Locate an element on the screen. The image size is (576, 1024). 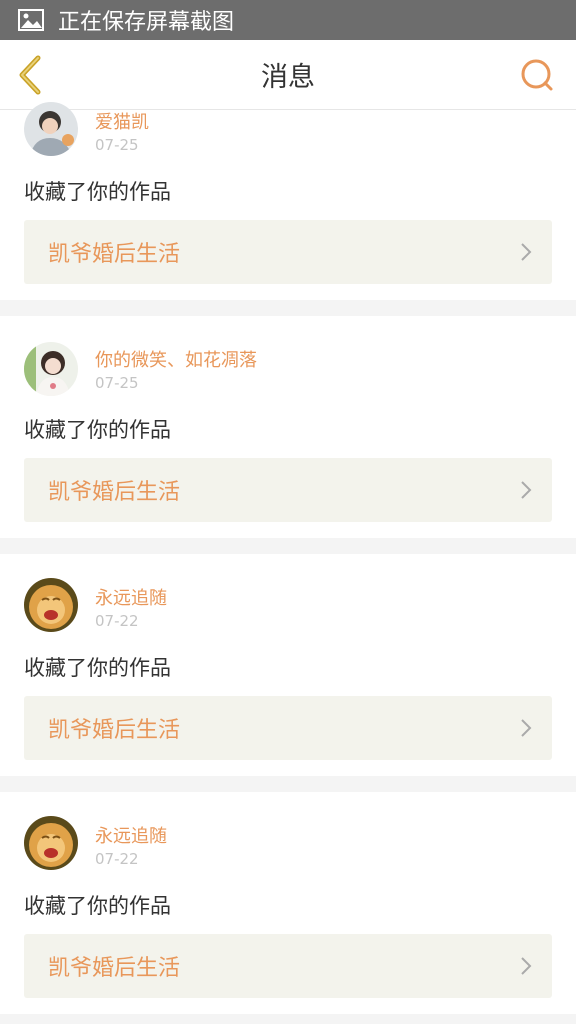
status-bar: 正在保存屏幕截图 is located at coordinates (288, 20).